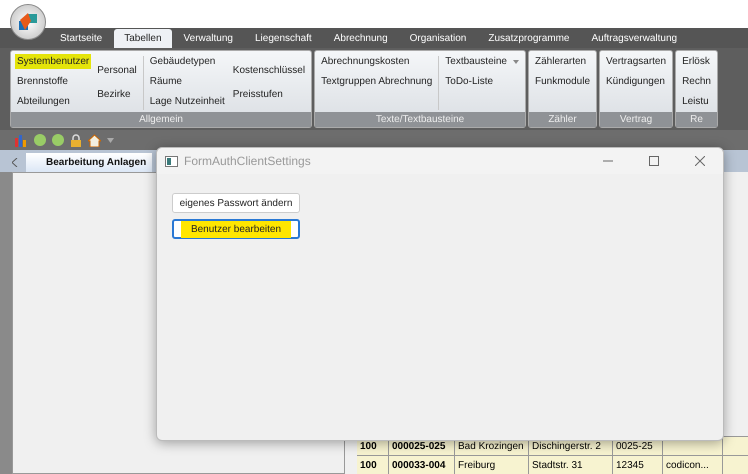 The width and height of the screenshot is (748, 474). I want to click on ribbon-tab: Abrechnung, so click(361, 38).